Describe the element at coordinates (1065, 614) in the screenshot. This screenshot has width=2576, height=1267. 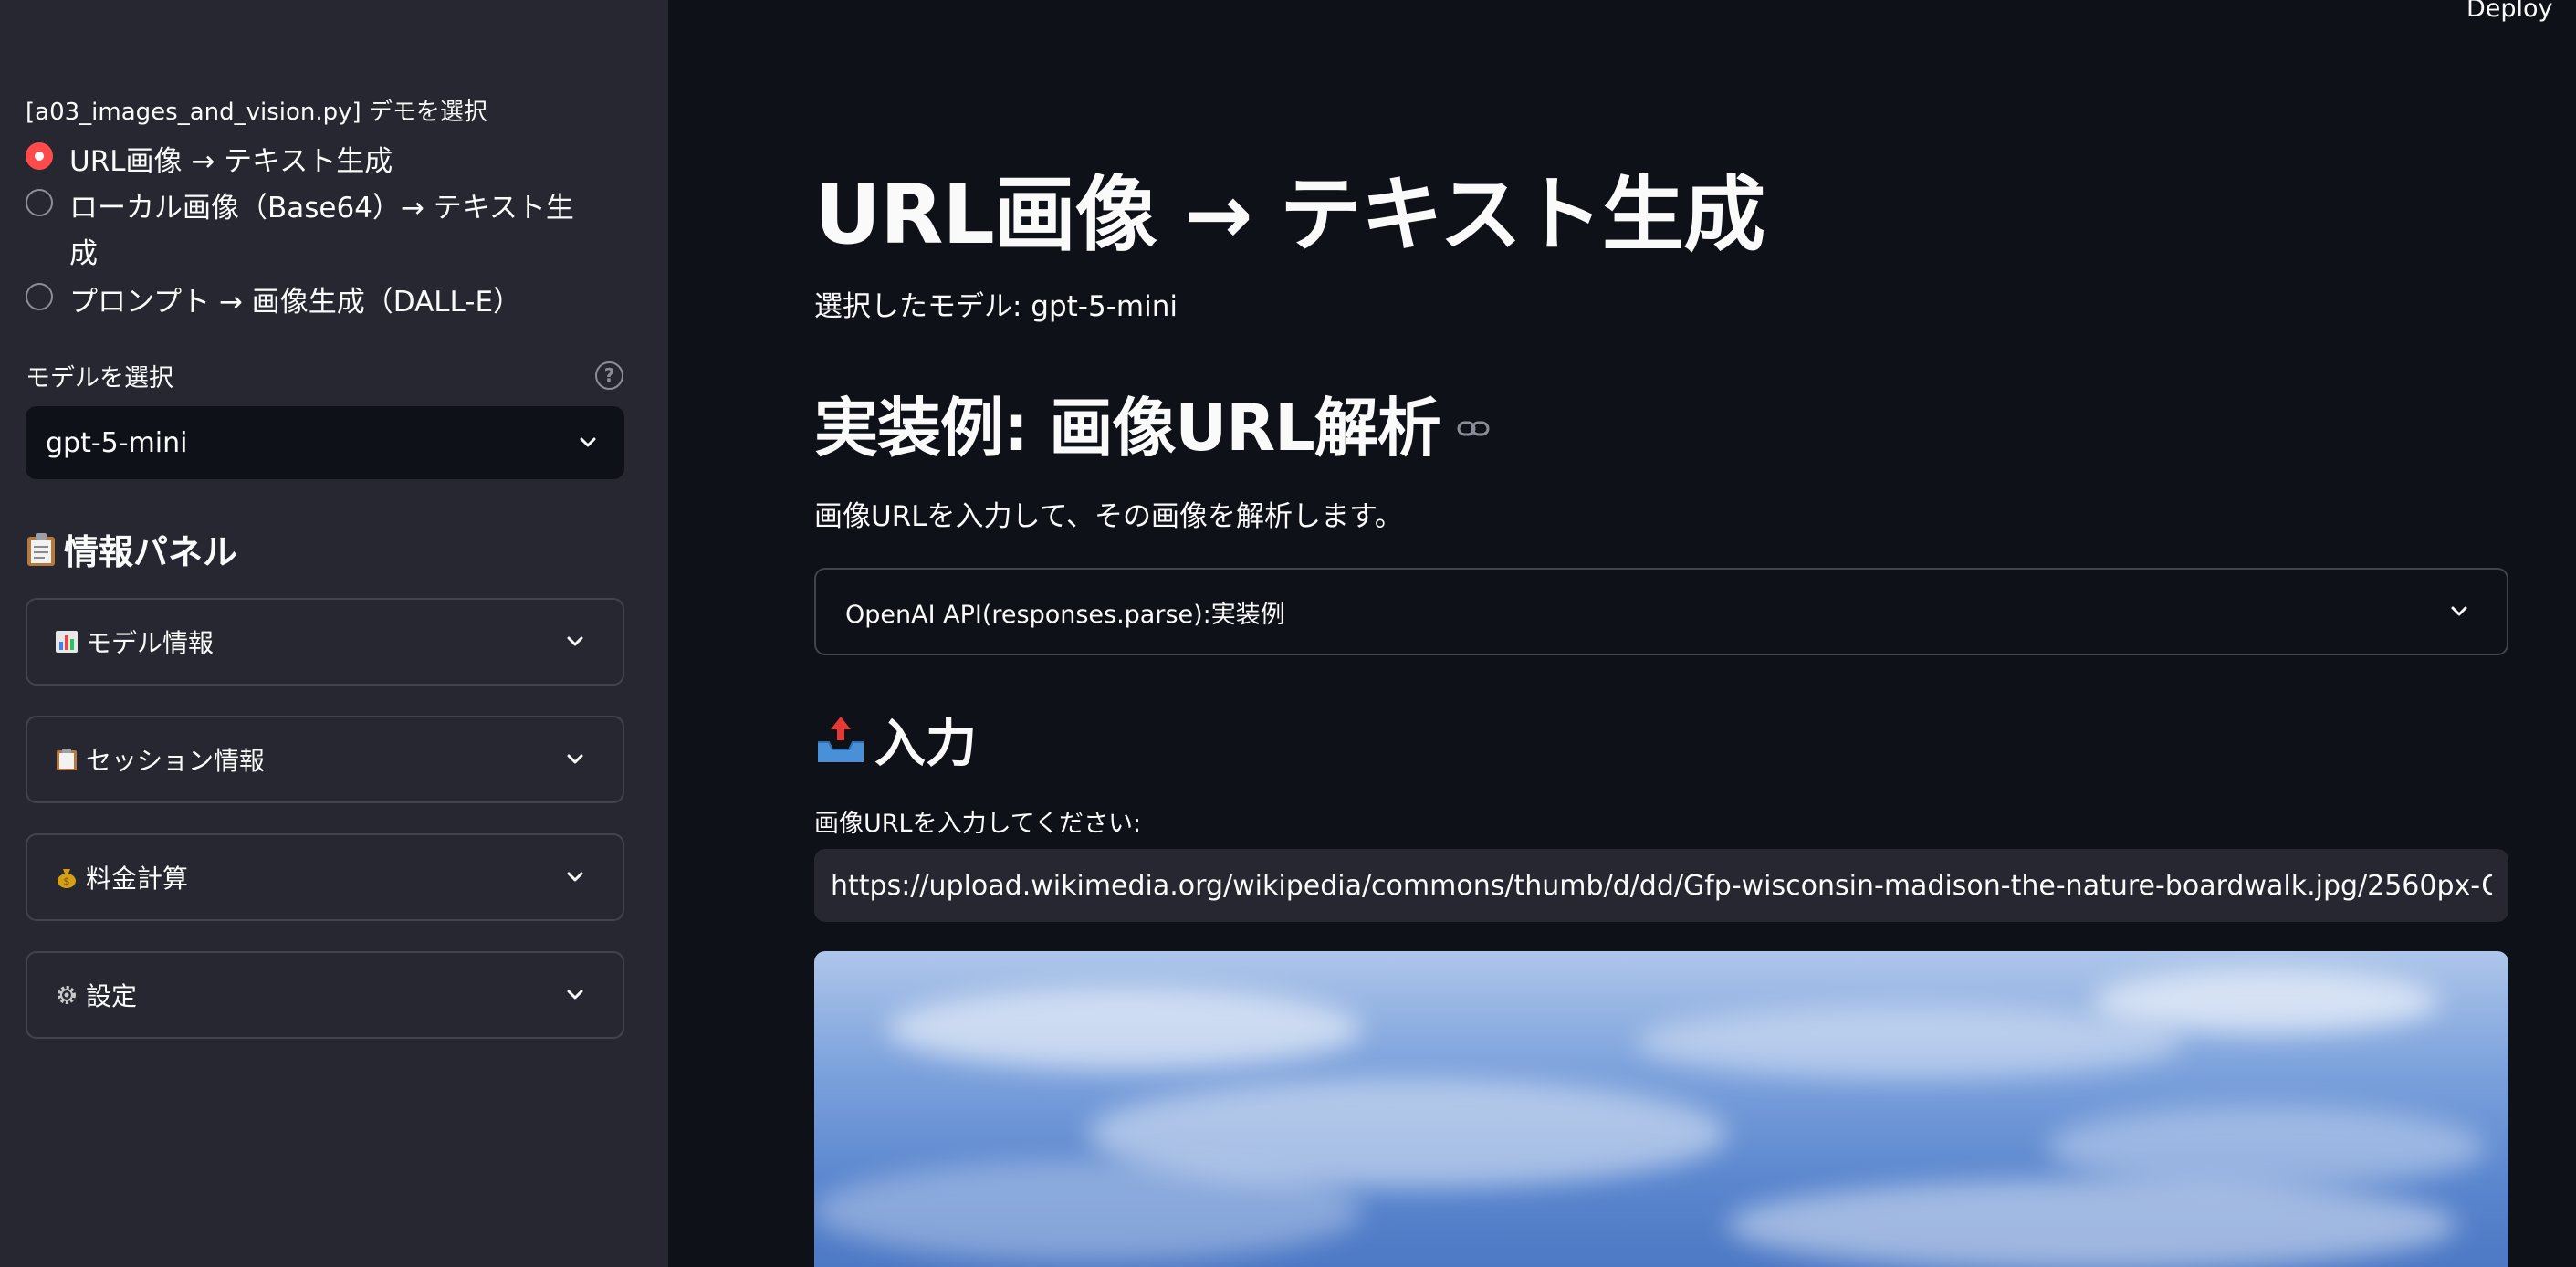
I see `expander-label: OpenAI API(responses.parse):実装例` at that location.